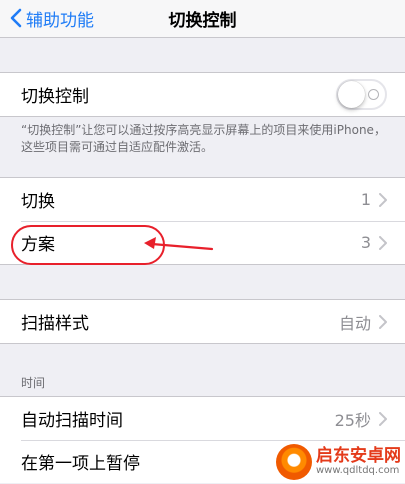  Describe the element at coordinates (33, 383) in the screenshot. I see `timing-section-header: 时间` at that location.